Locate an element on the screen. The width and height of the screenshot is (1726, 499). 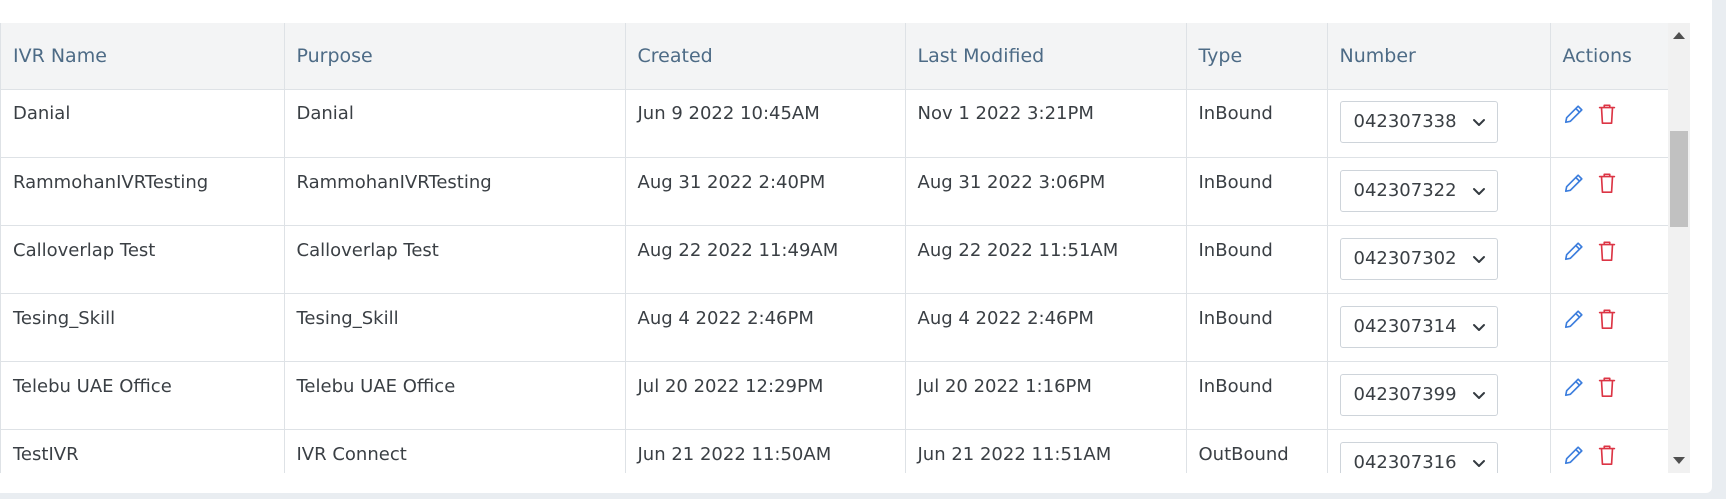
cell-number: 042307316 is located at coordinates (1439, 450).